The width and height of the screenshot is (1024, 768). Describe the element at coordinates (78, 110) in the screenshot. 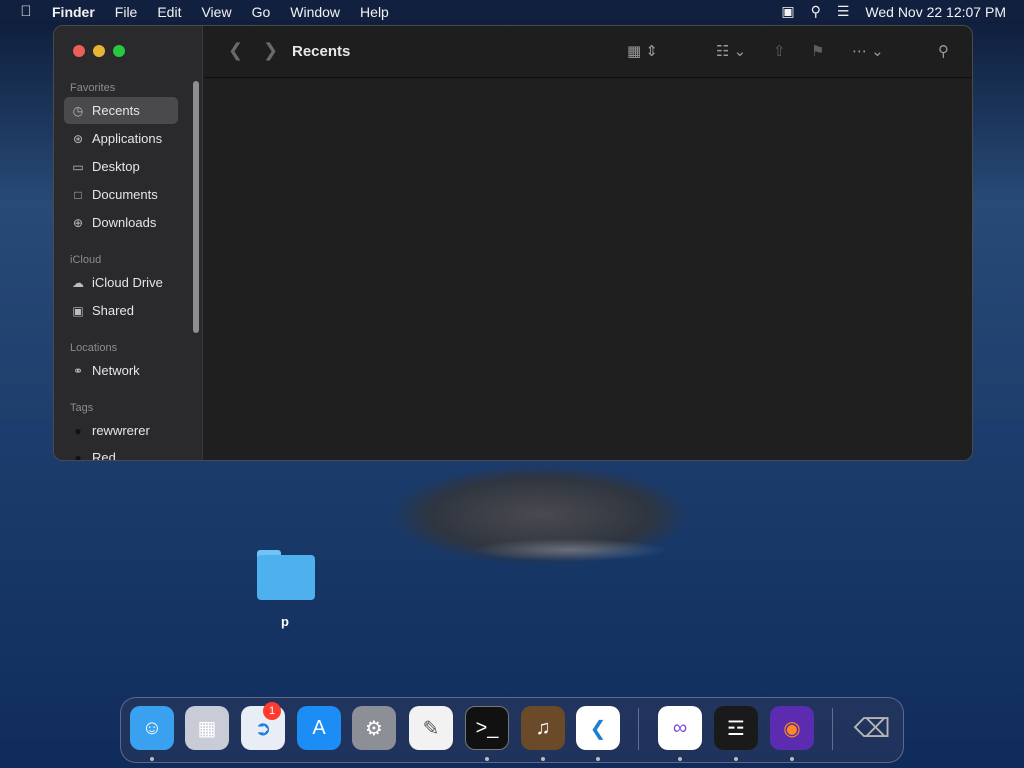

I see `clock-icon: ◷` at that location.